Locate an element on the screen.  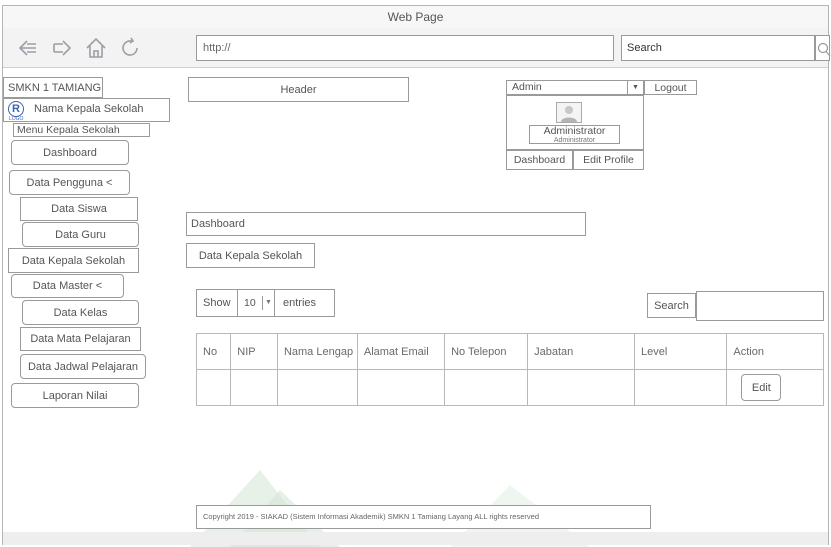
refresh-icon is located at coordinates (130, 48).